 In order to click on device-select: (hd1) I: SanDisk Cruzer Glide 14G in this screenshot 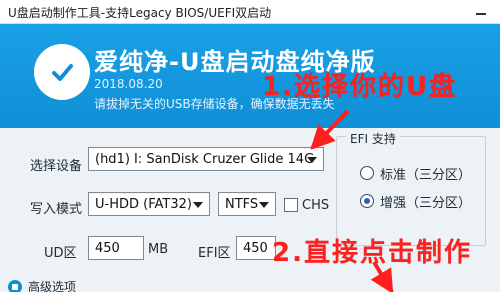, I will do `click(206, 159)`.